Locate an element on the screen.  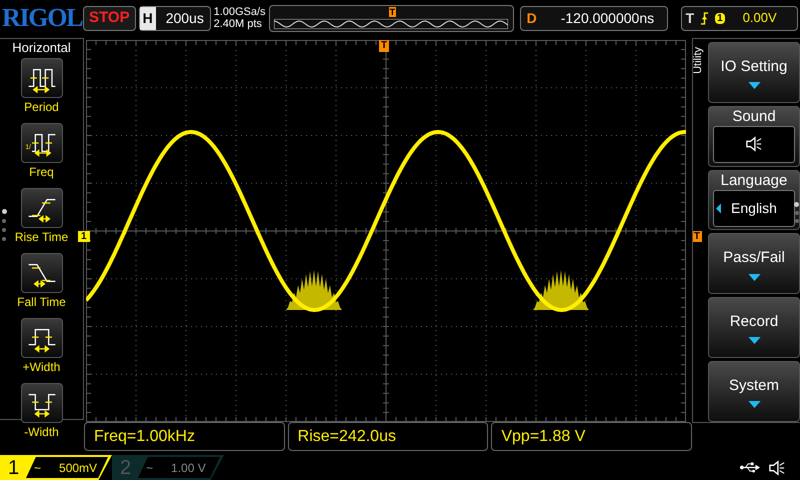
memory-depth: 2.40M pts is located at coordinates (238, 24).